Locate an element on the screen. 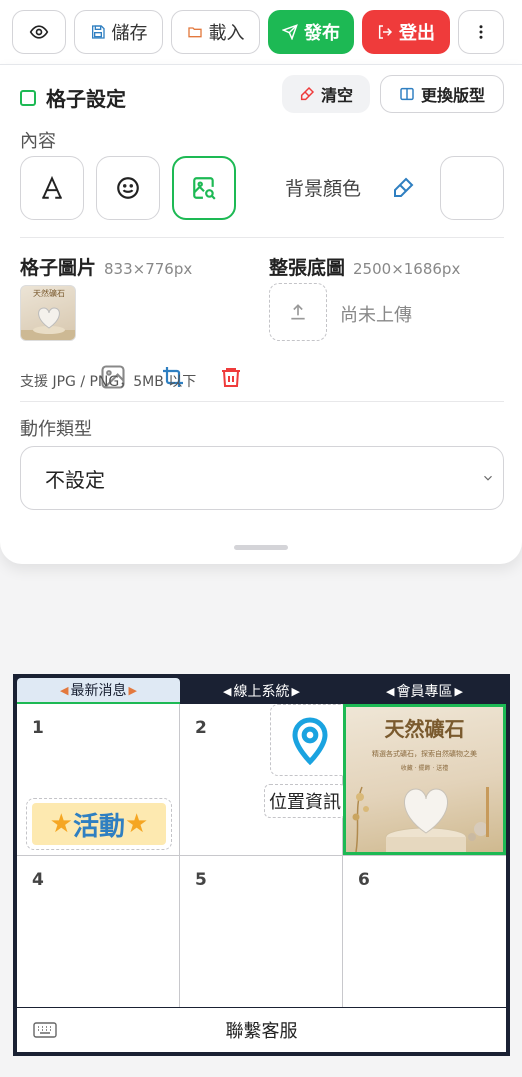 The image size is (522, 1077). event-label: 活動 is located at coordinates (98, 826).